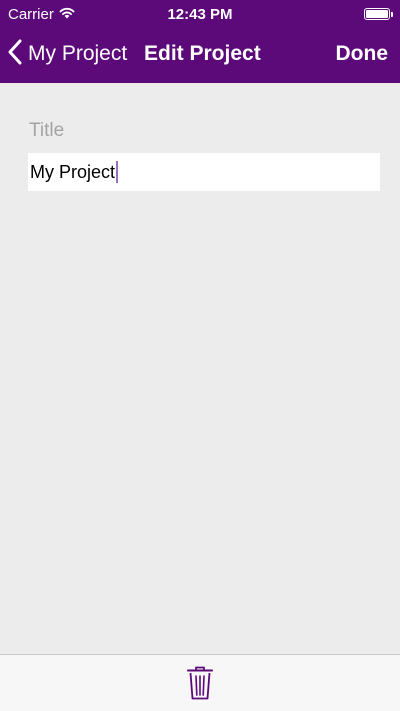 The width and height of the screenshot is (400, 711). What do you see at coordinates (378, 14) in the screenshot?
I see `battery-icon` at bounding box center [378, 14].